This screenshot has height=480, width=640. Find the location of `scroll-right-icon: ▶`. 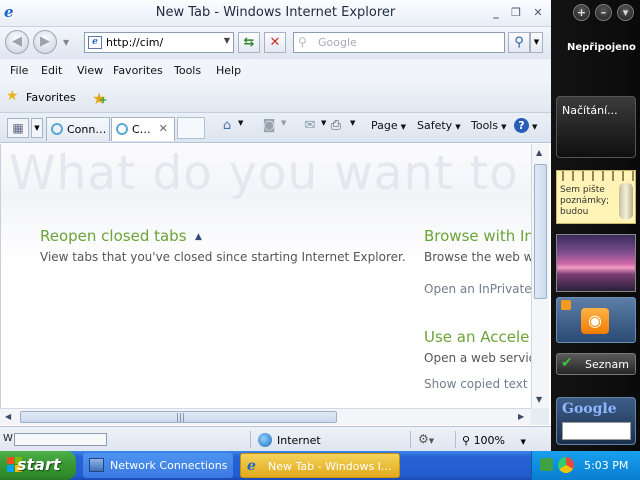

scroll-right-icon: ▶ is located at coordinates (521, 416).